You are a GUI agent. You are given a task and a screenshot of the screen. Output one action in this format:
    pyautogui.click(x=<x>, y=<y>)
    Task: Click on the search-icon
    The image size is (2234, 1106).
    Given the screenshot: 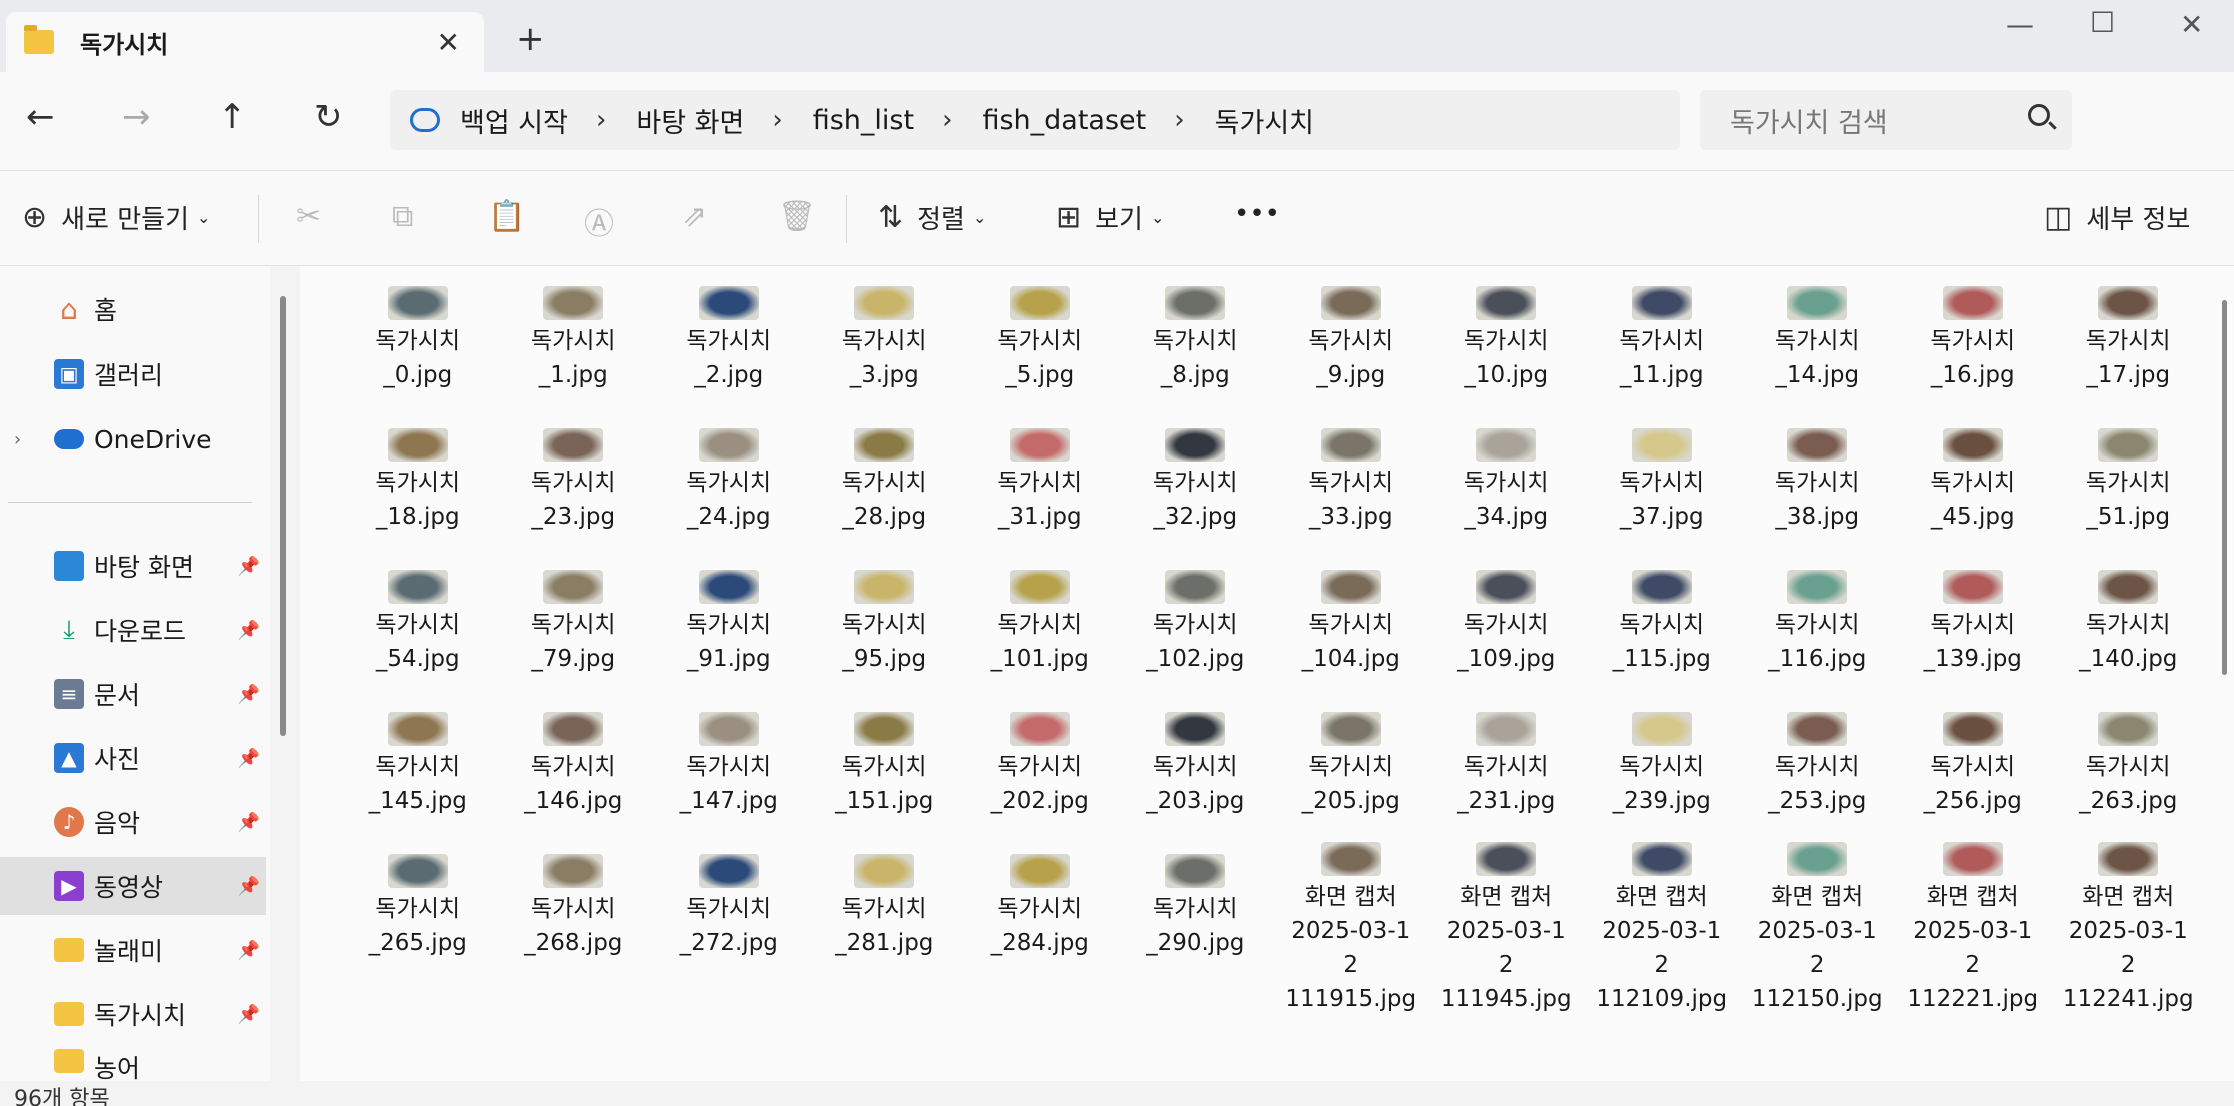 What is the action you would take?
    pyautogui.click(x=2039, y=115)
    